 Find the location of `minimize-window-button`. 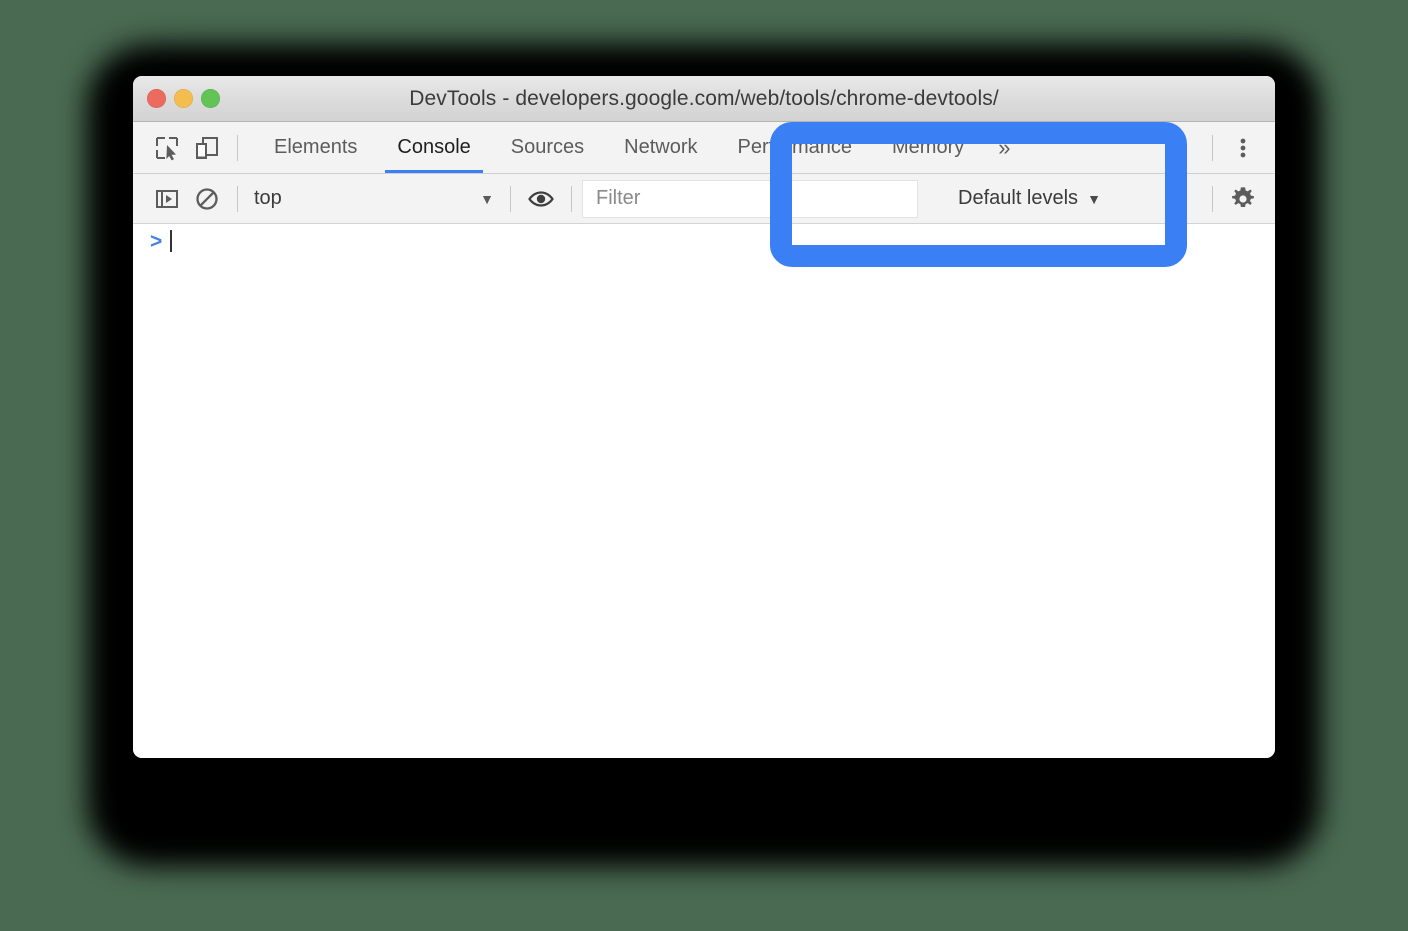

minimize-window-button is located at coordinates (183, 98).